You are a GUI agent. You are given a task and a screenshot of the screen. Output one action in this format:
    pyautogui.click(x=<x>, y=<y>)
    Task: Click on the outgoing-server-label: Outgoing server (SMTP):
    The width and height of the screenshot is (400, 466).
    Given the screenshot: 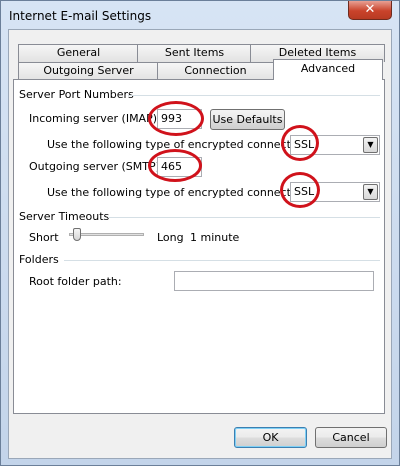 What is the action you would take?
    pyautogui.click(x=96, y=166)
    